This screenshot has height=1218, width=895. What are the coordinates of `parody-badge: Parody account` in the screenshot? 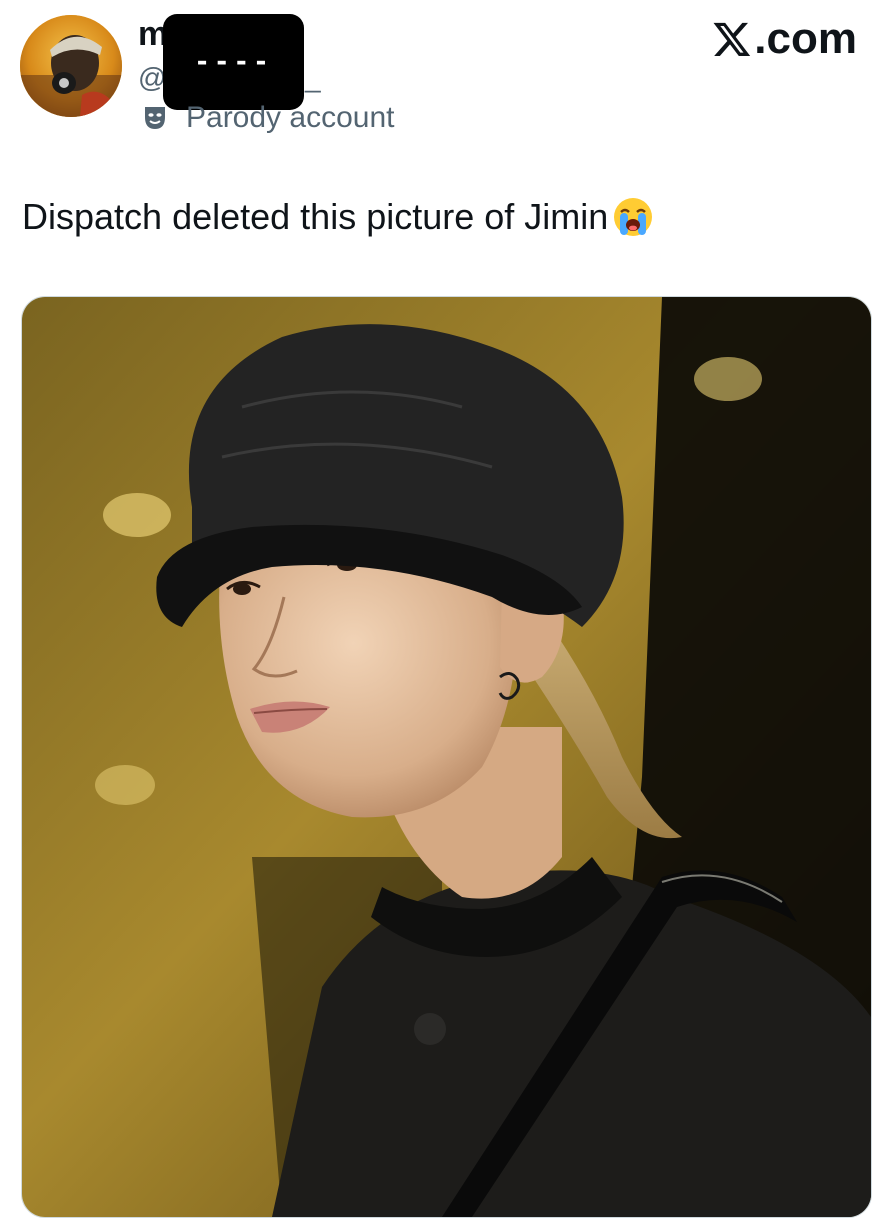 It's located at (268, 118).